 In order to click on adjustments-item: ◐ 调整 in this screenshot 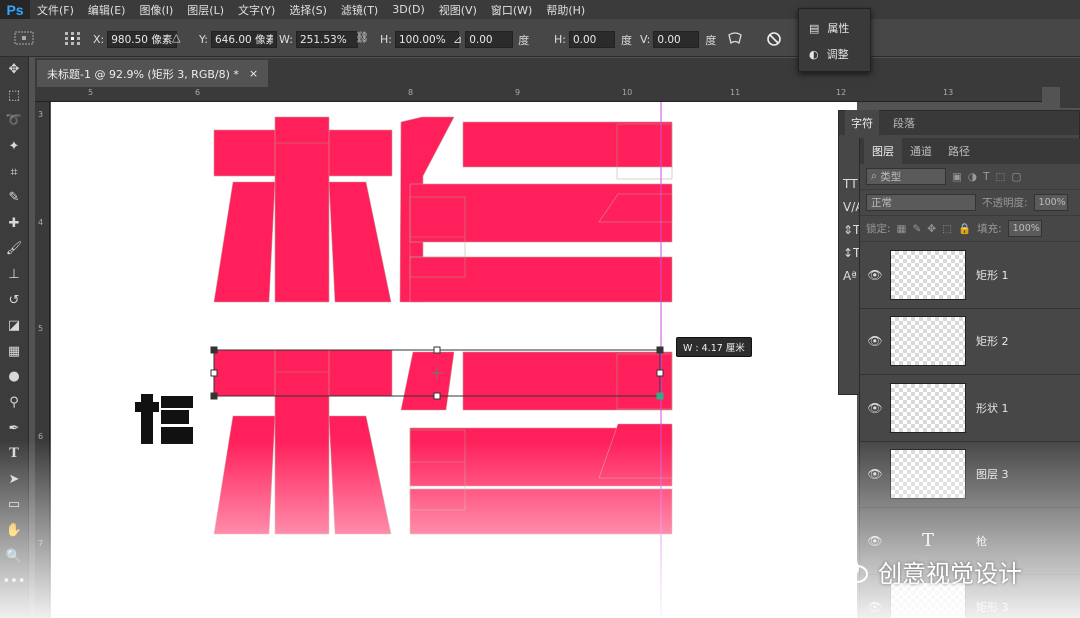, I will do `click(834, 54)`.